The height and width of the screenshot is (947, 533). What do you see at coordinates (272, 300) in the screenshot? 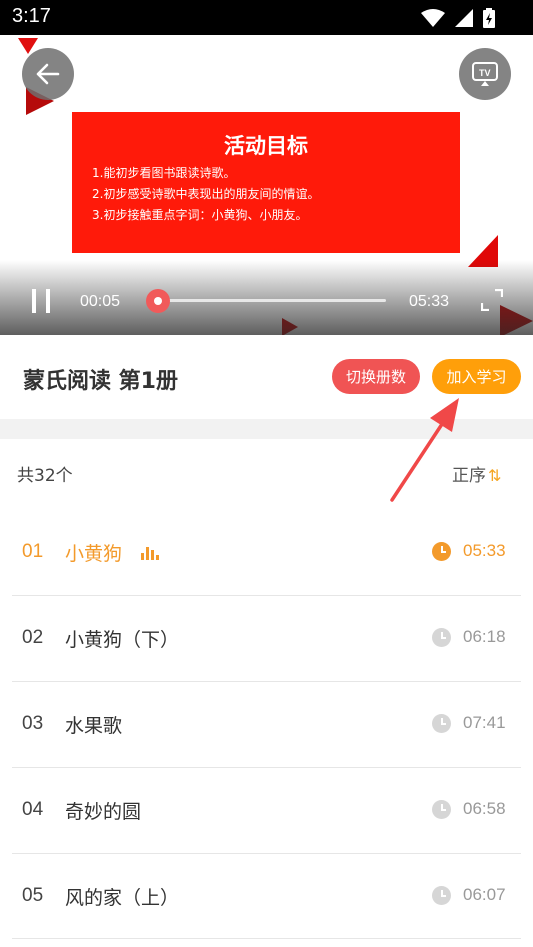
I see `progress-track` at bounding box center [272, 300].